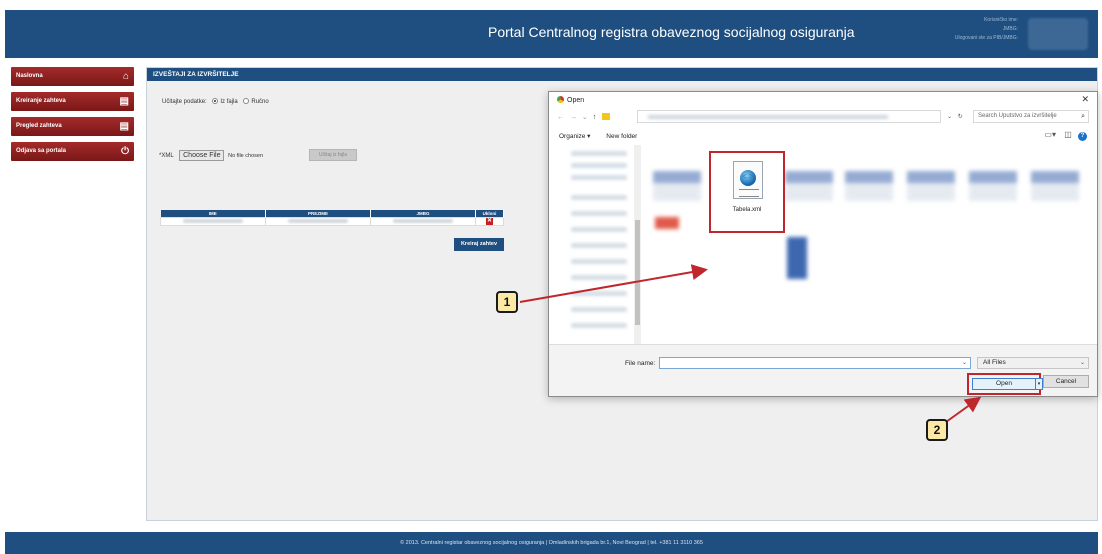 This screenshot has height=554, width=1102. I want to click on nav-buttons: ← → ⌄ ↑, so click(584, 117).